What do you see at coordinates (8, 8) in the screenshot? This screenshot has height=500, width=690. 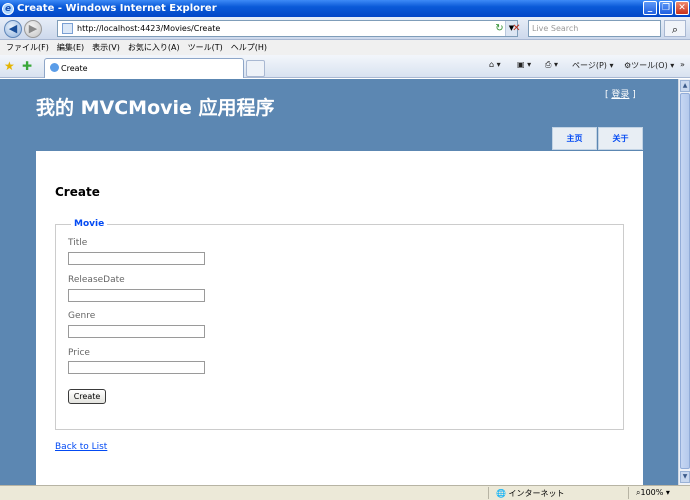 I see `ie-logo-icon: e` at bounding box center [8, 8].